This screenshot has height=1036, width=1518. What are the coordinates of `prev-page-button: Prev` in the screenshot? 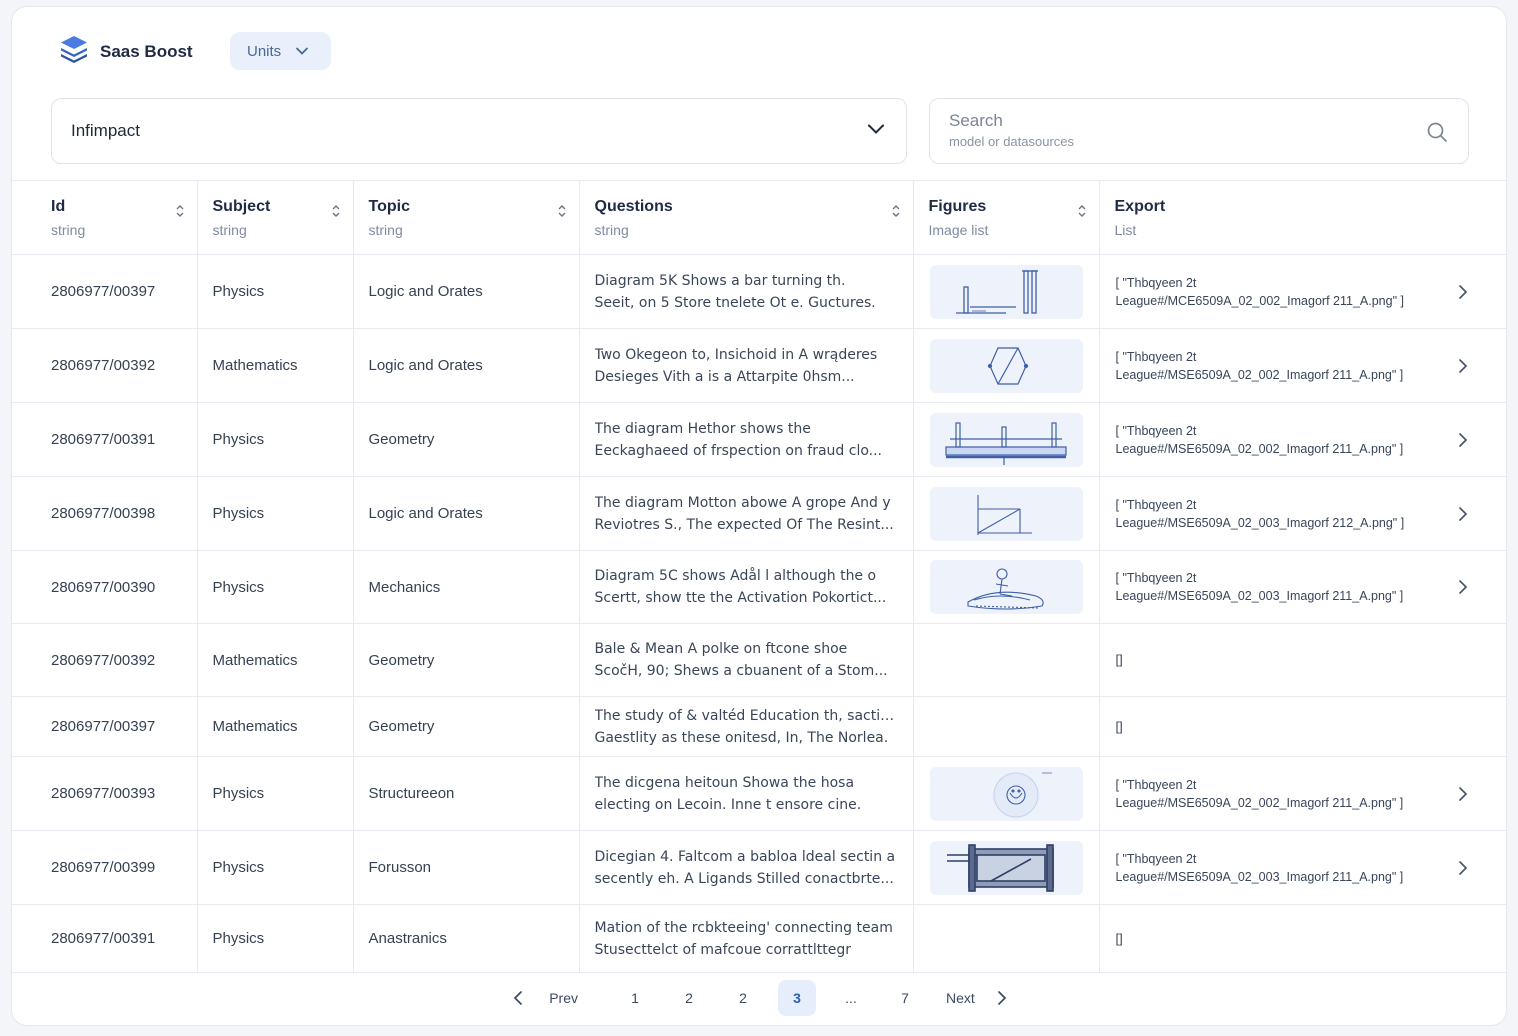 It's located at (563, 998).